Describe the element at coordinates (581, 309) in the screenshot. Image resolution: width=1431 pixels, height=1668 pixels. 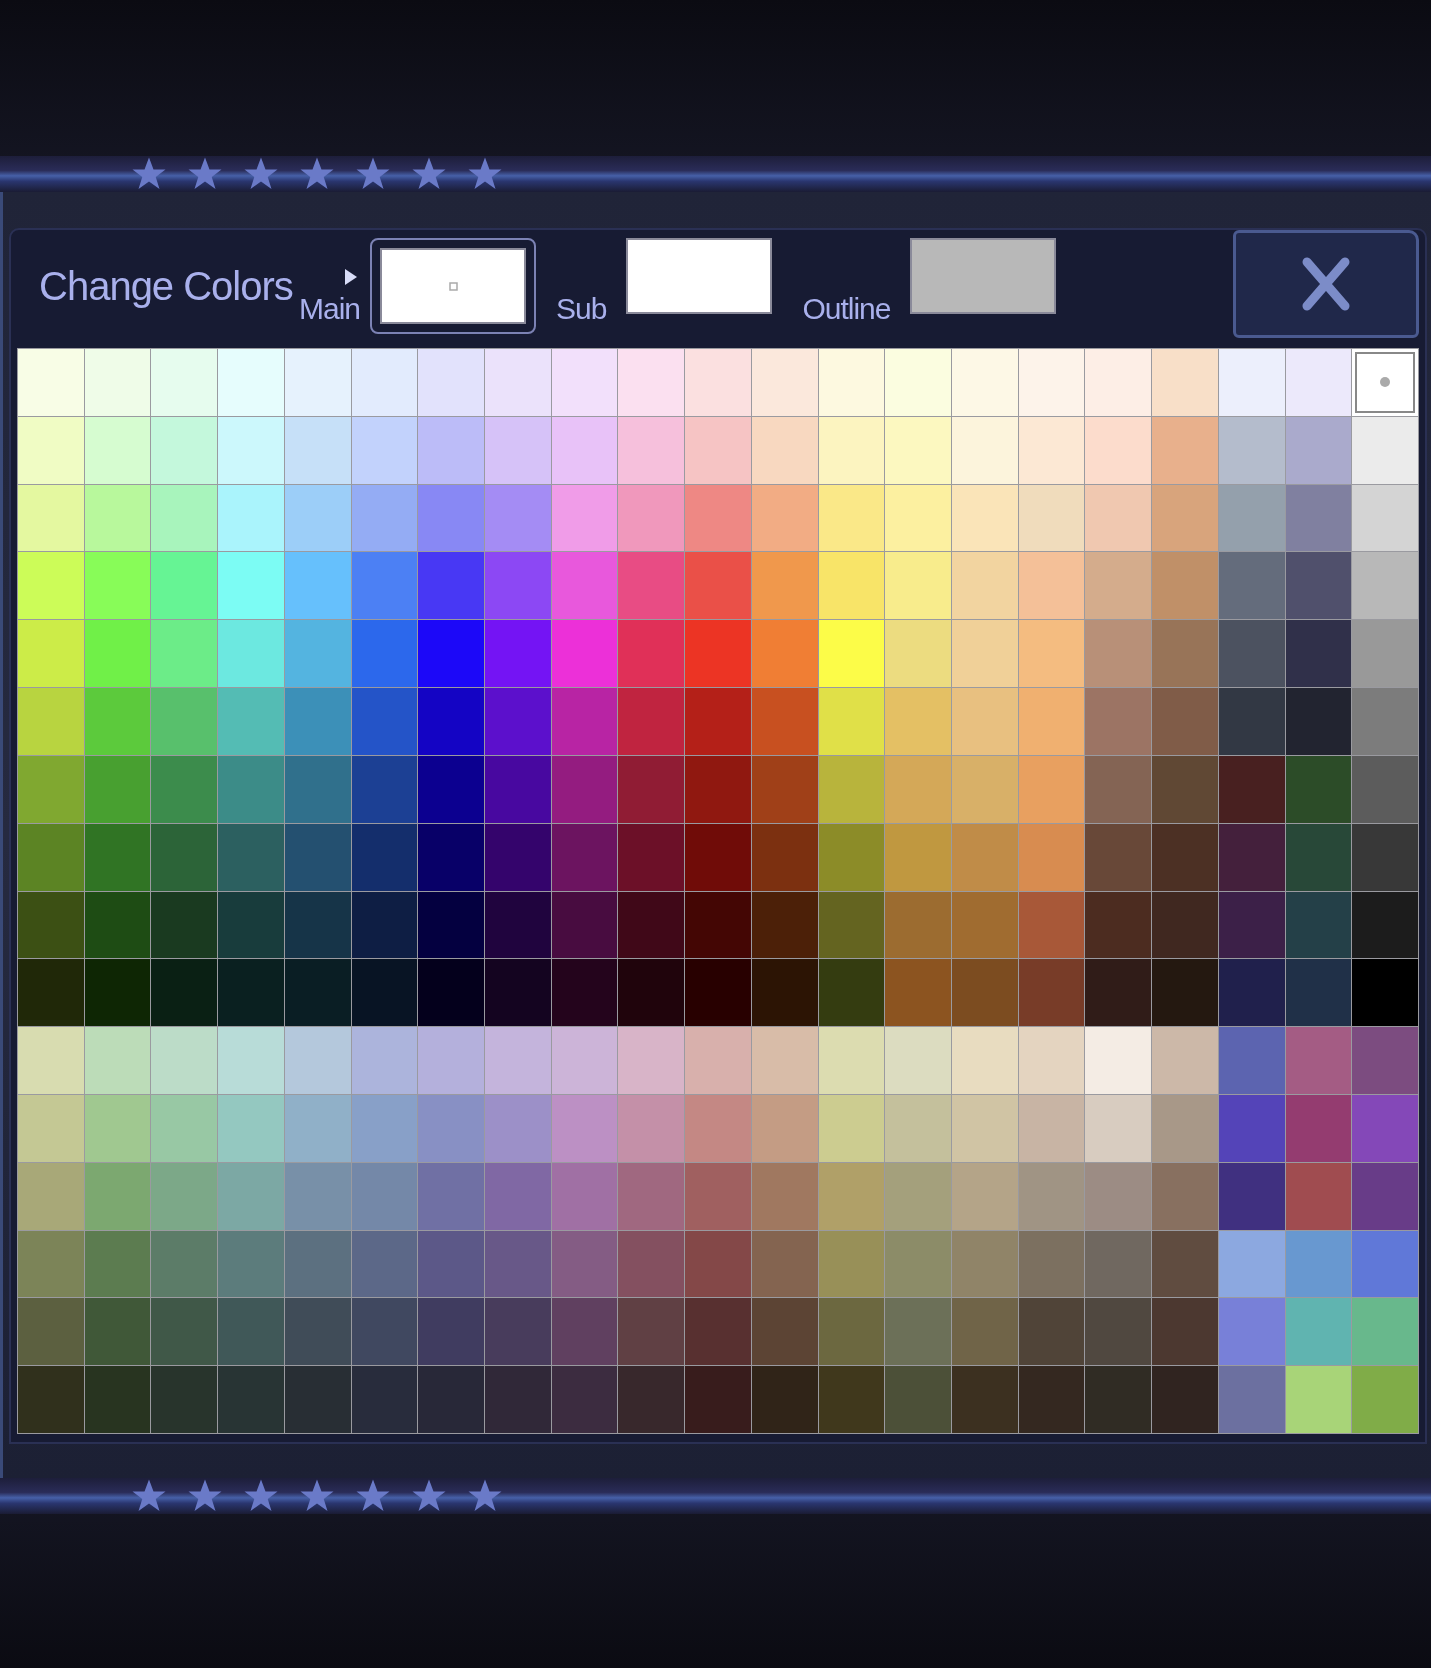
I see `slot-label: Sub` at that location.